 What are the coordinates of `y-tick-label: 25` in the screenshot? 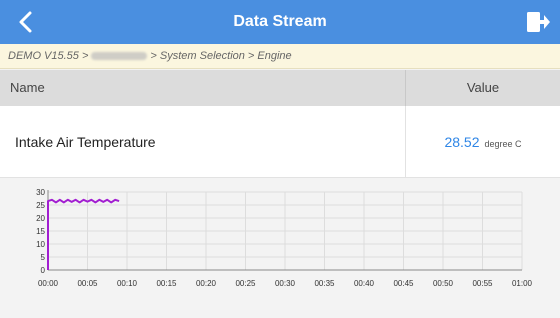 It's located at (40, 205).